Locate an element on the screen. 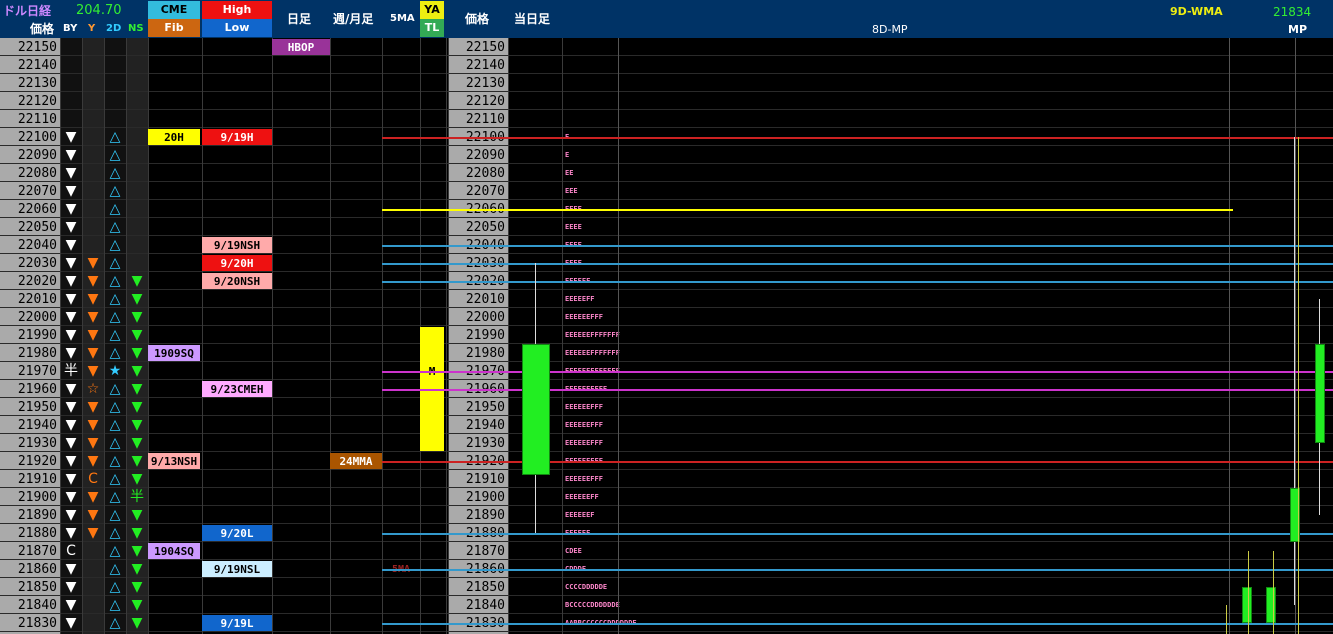 This screenshot has width=1333, height=634. ladder-row: 21870 C △ ▼ 21870 CDEE is located at coordinates (666, 551).